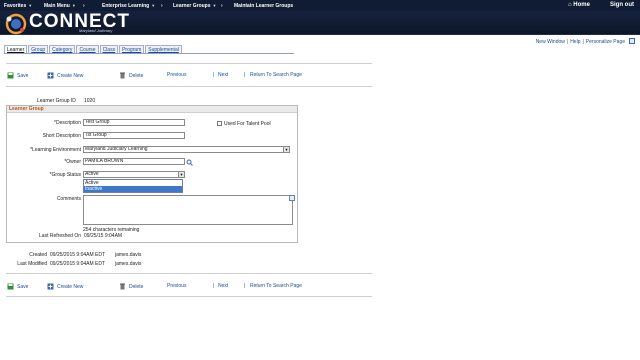 The width and height of the screenshot is (640, 360). What do you see at coordinates (90, 101) in the screenshot?
I see `learner-group-id-value: 1020` at bounding box center [90, 101].